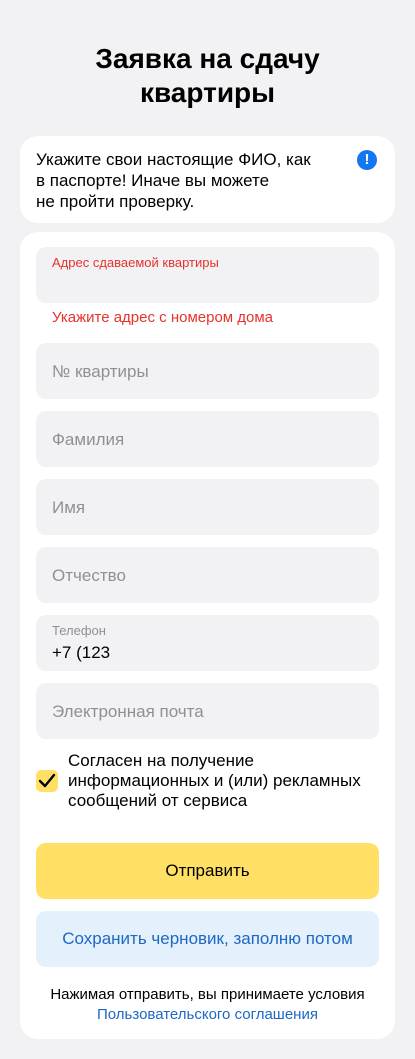  Describe the element at coordinates (207, 871) in the screenshot. I see `submit-button: Отправить` at that location.